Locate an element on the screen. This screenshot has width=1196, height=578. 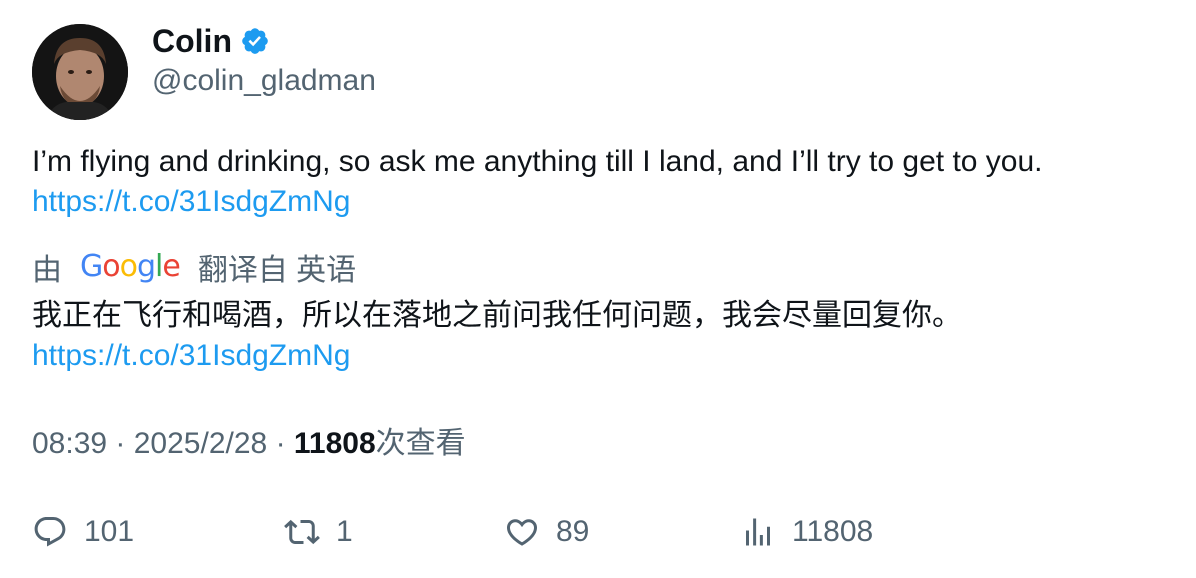
verified-badge-icon is located at coordinates (255, 41).